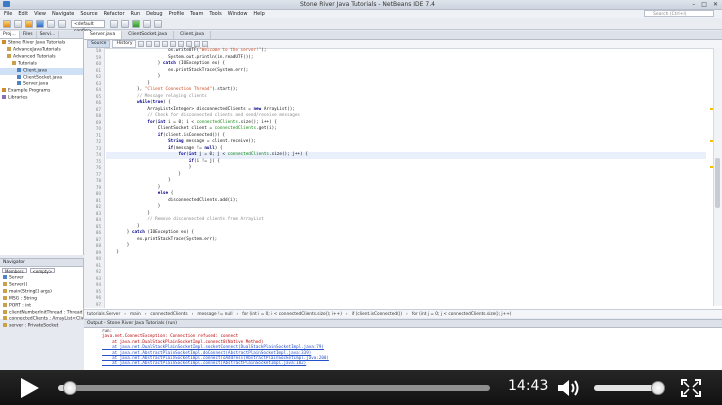 The height and width of the screenshot is (405, 722). Describe the element at coordinates (51, 23) in the screenshot. I see `undo-icon` at that location.